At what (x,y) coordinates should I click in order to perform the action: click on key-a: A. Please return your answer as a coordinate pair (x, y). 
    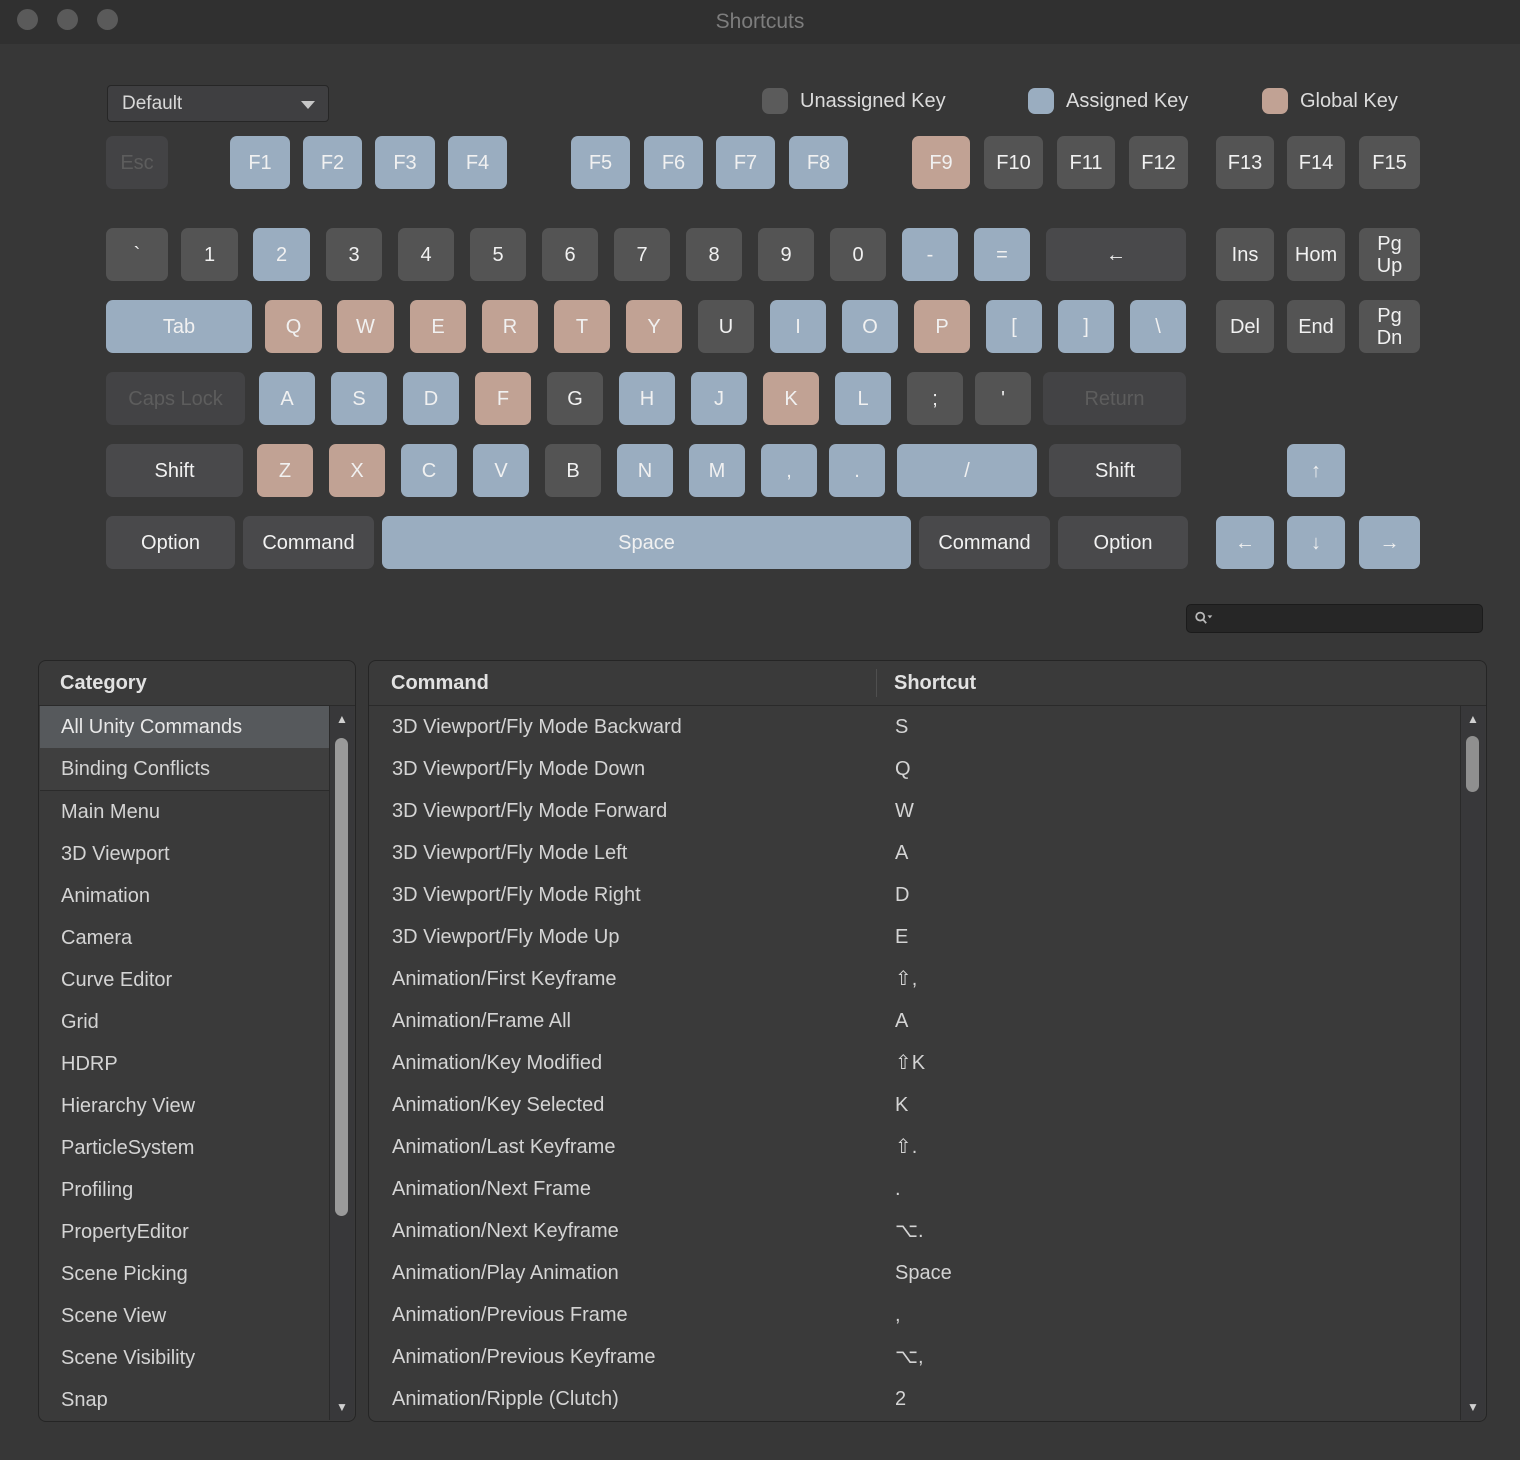
    Looking at the image, I should click on (287, 398).